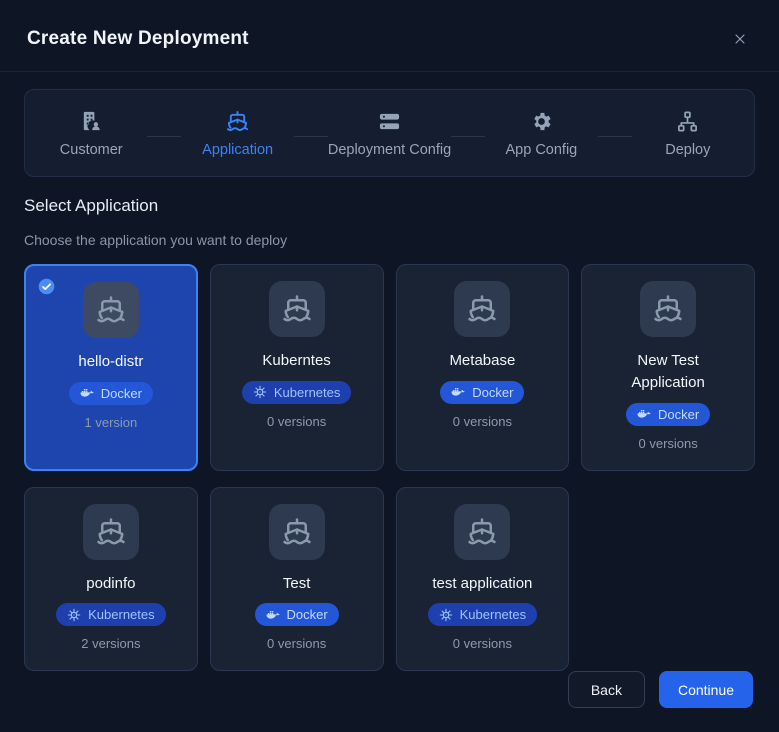  I want to click on step-label: Deployment Config, so click(389, 150).